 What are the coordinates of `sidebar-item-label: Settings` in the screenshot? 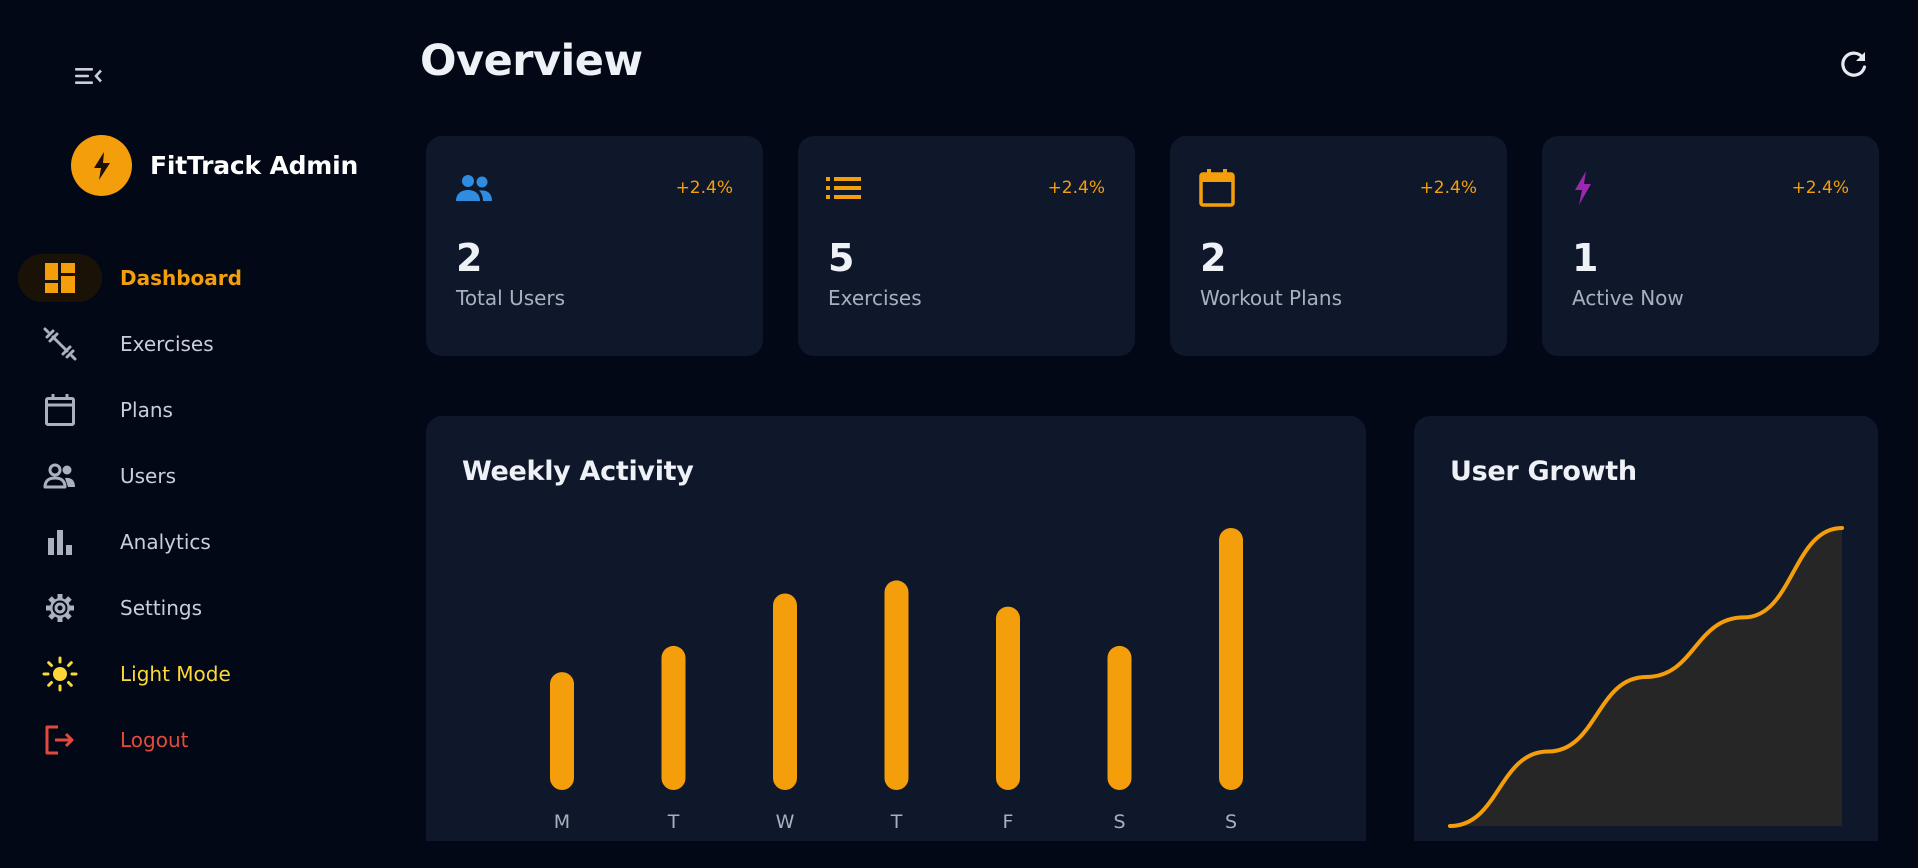 It's located at (161, 608).